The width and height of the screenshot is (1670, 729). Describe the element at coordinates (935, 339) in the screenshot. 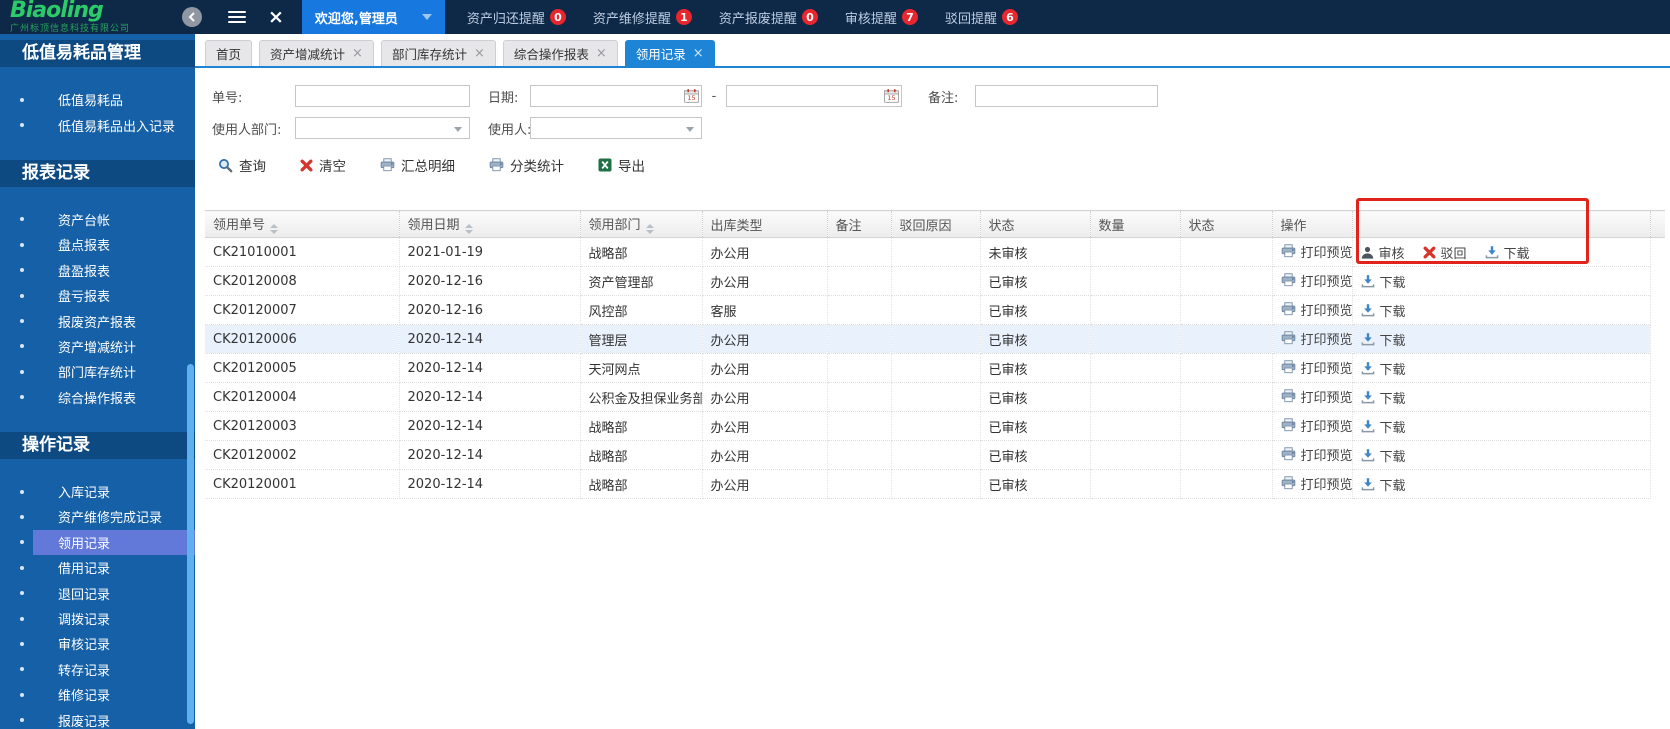

I see `table-row: CK20120006 2020-12-14 管理层 办公用 已审核 打印预览 下载` at that location.